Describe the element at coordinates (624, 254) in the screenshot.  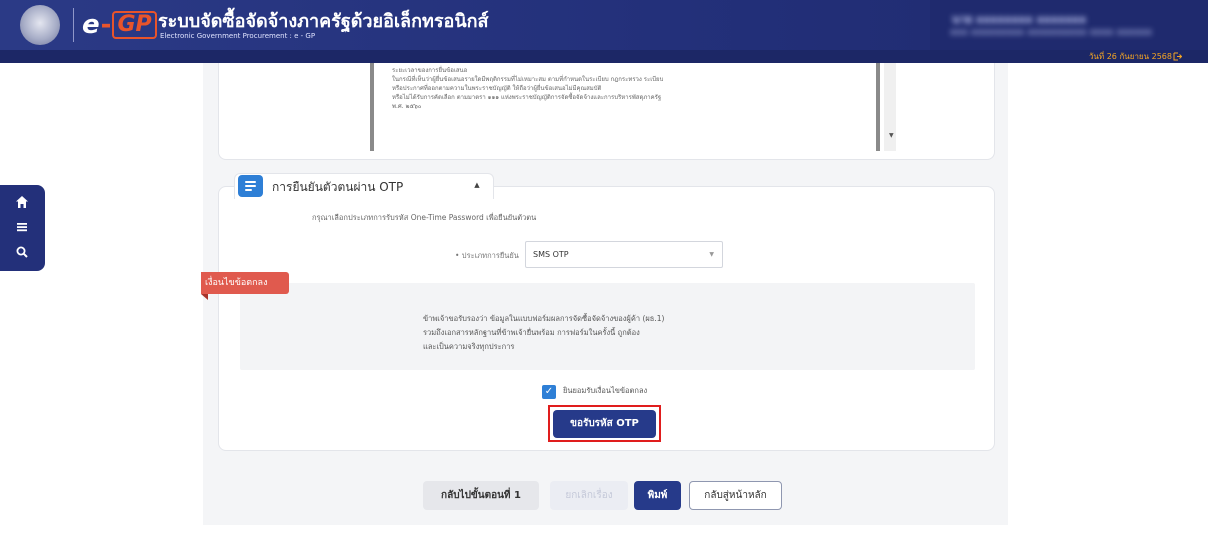
I see `verification-type-select: SMS OTP ▼` at that location.